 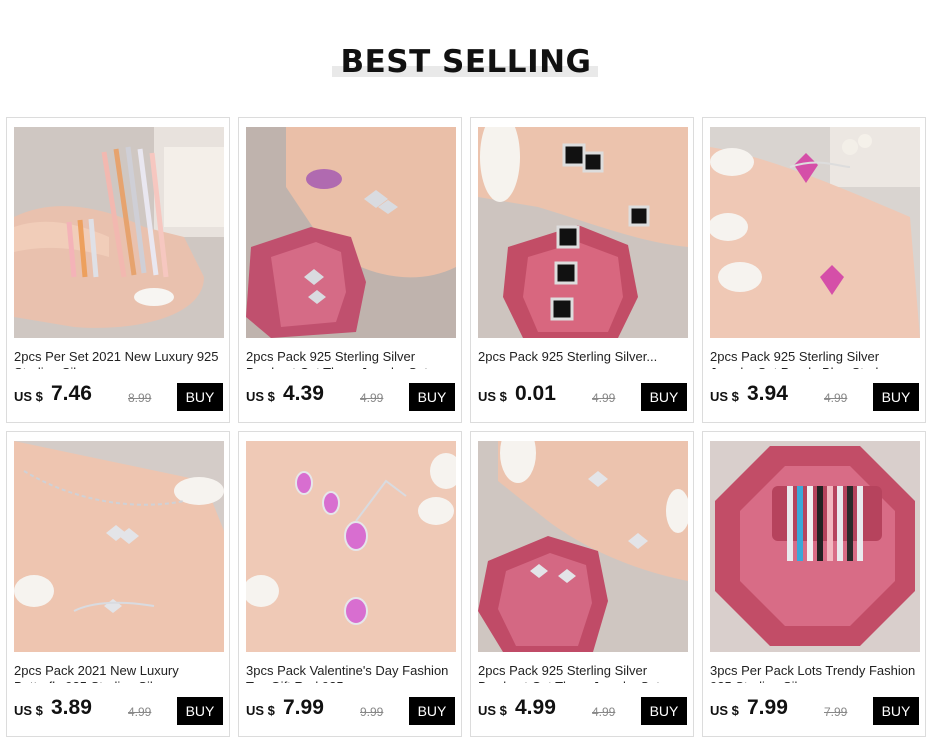 What do you see at coordinates (584, 397) in the screenshot?
I see `price-row: US $ 0.01 4.99 BUY` at bounding box center [584, 397].